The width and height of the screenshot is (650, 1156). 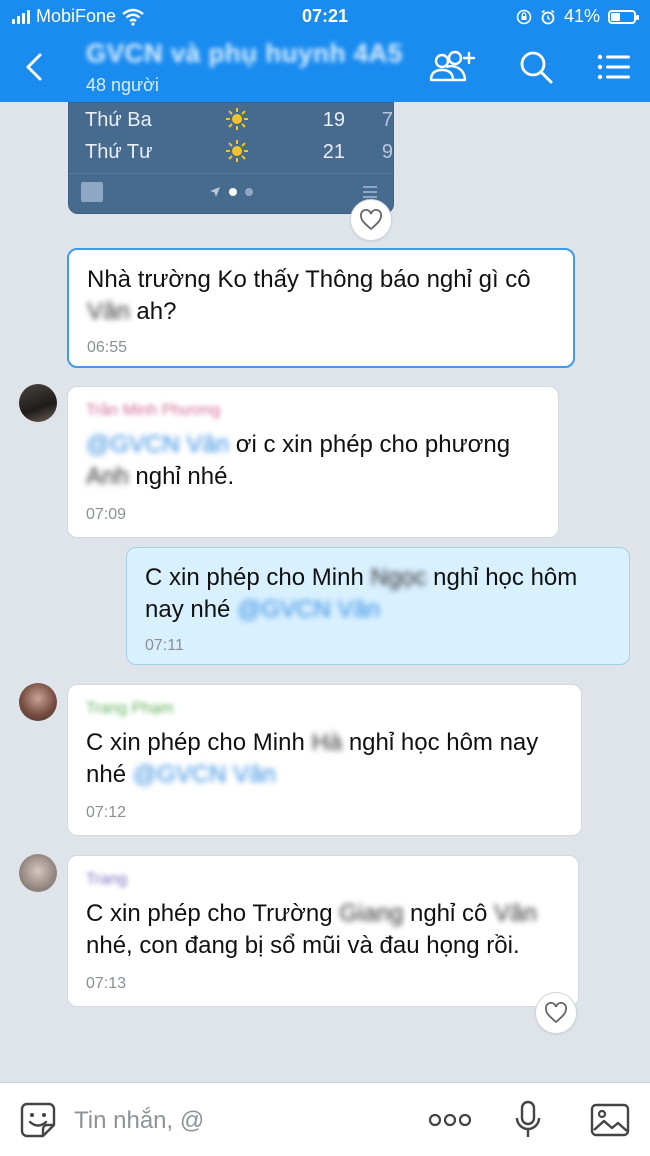 I want to click on message-input, so click(x=239, y=1121).